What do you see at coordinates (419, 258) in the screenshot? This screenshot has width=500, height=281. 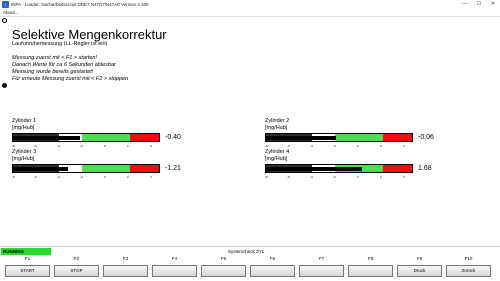 I see `fkey-name: F9` at bounding box center [419, 258].